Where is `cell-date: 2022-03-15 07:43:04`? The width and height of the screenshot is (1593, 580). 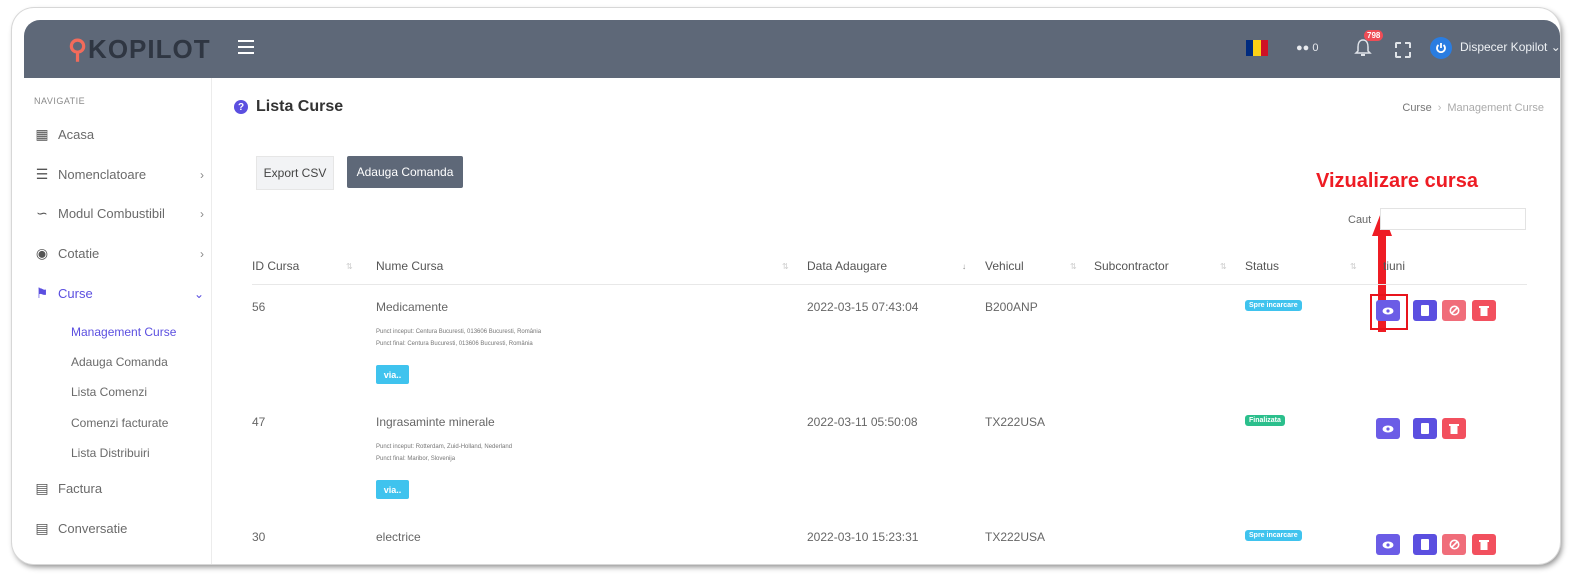
cell-date: 2022-03-15 07:43:04 is located at coordinates (863, 307).